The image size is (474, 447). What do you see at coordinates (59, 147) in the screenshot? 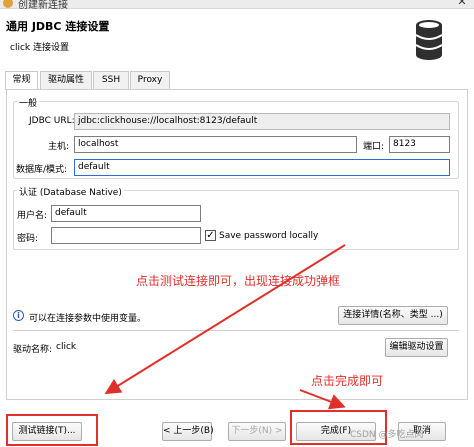
I see `host-label: 主机:` at bounding box center [59, 147].